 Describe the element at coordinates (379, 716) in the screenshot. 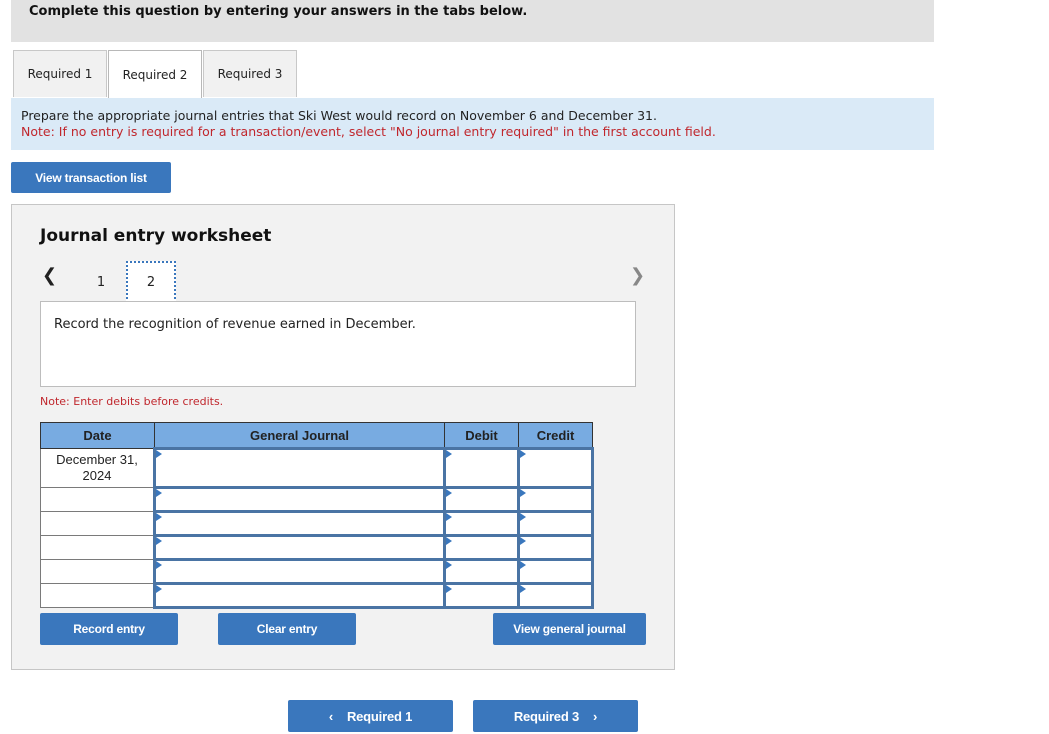

I see `prev-required-label: Required 1` at that location.